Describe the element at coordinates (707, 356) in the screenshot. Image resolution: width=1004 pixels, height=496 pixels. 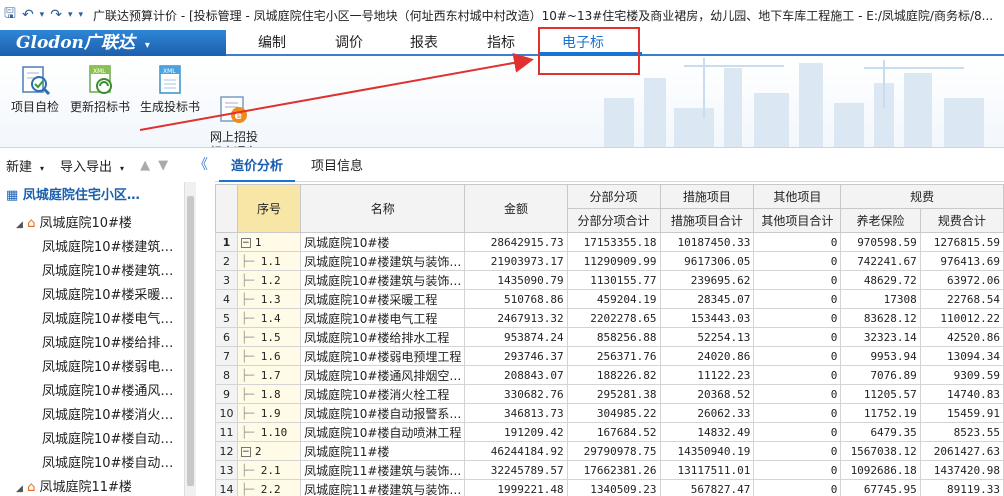
I see `csxm-total-cell: 24020.86` at that location.